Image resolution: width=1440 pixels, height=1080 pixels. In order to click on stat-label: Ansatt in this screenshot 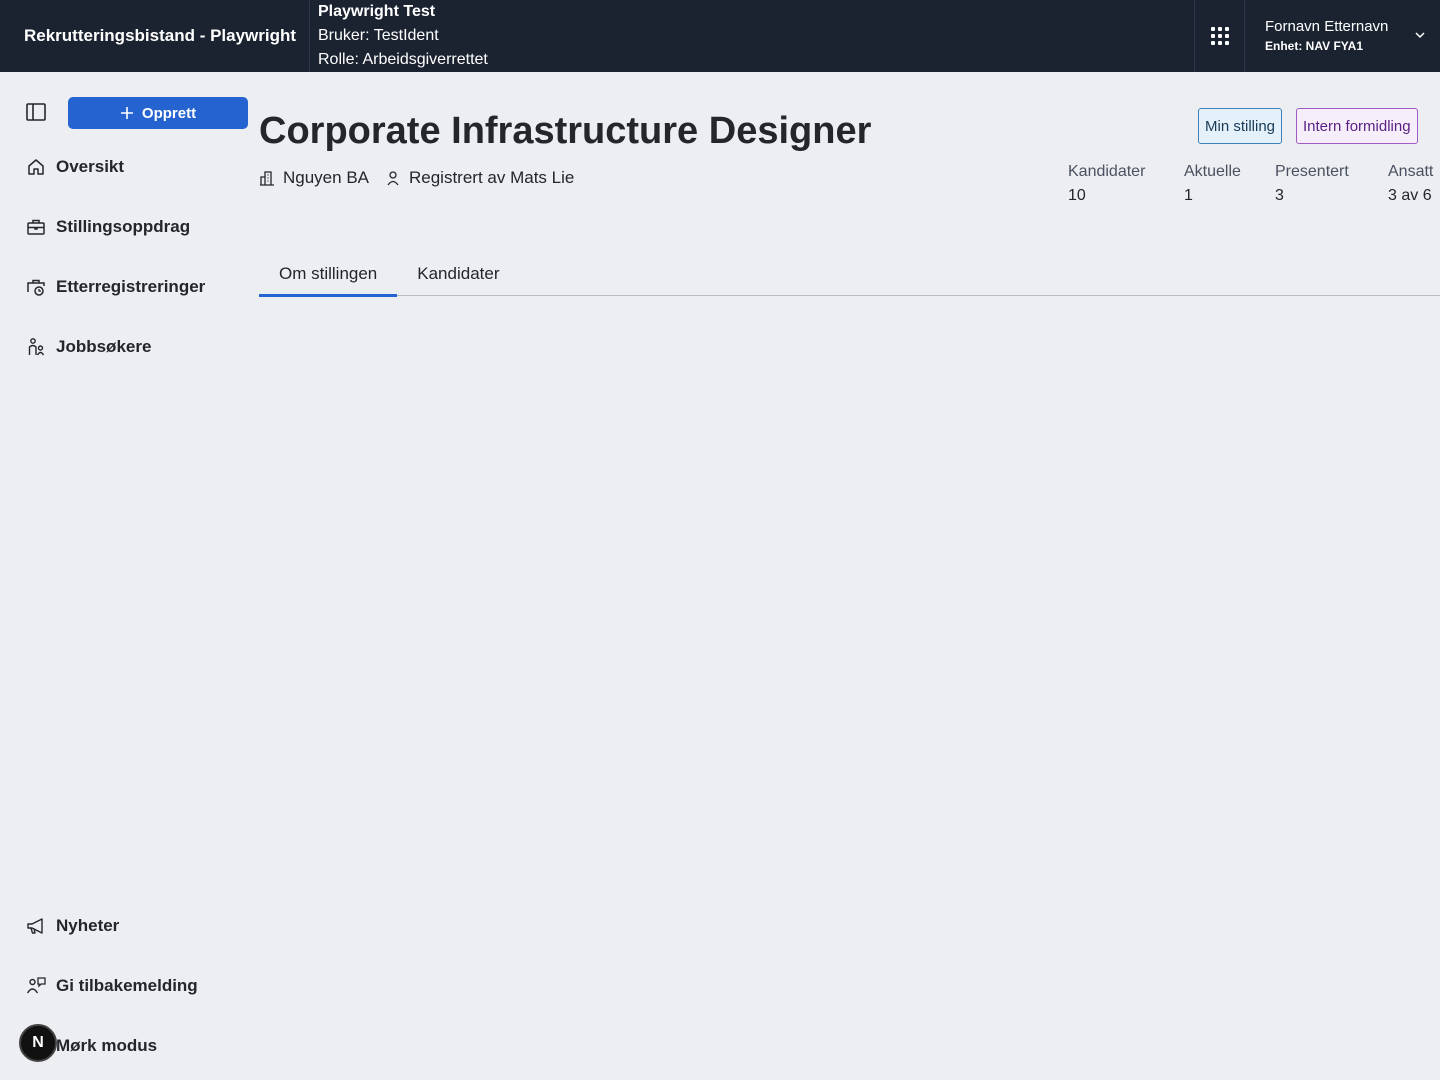, I will do `click(1411, 171)`.